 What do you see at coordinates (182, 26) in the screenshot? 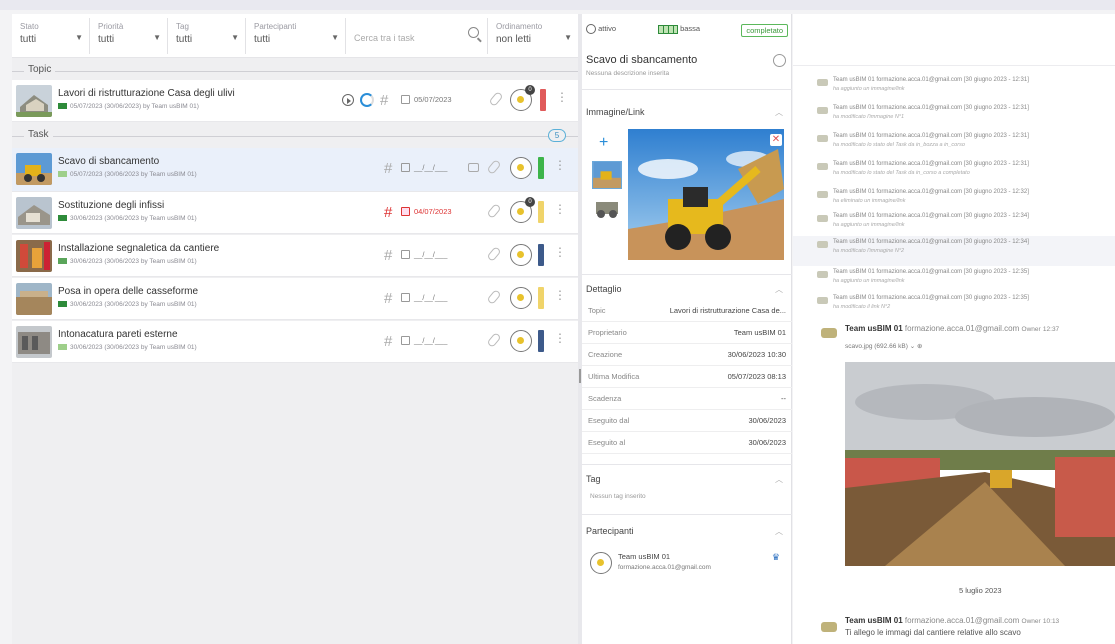
I see `filter-label: Tag` at bounding box center [182, 26].